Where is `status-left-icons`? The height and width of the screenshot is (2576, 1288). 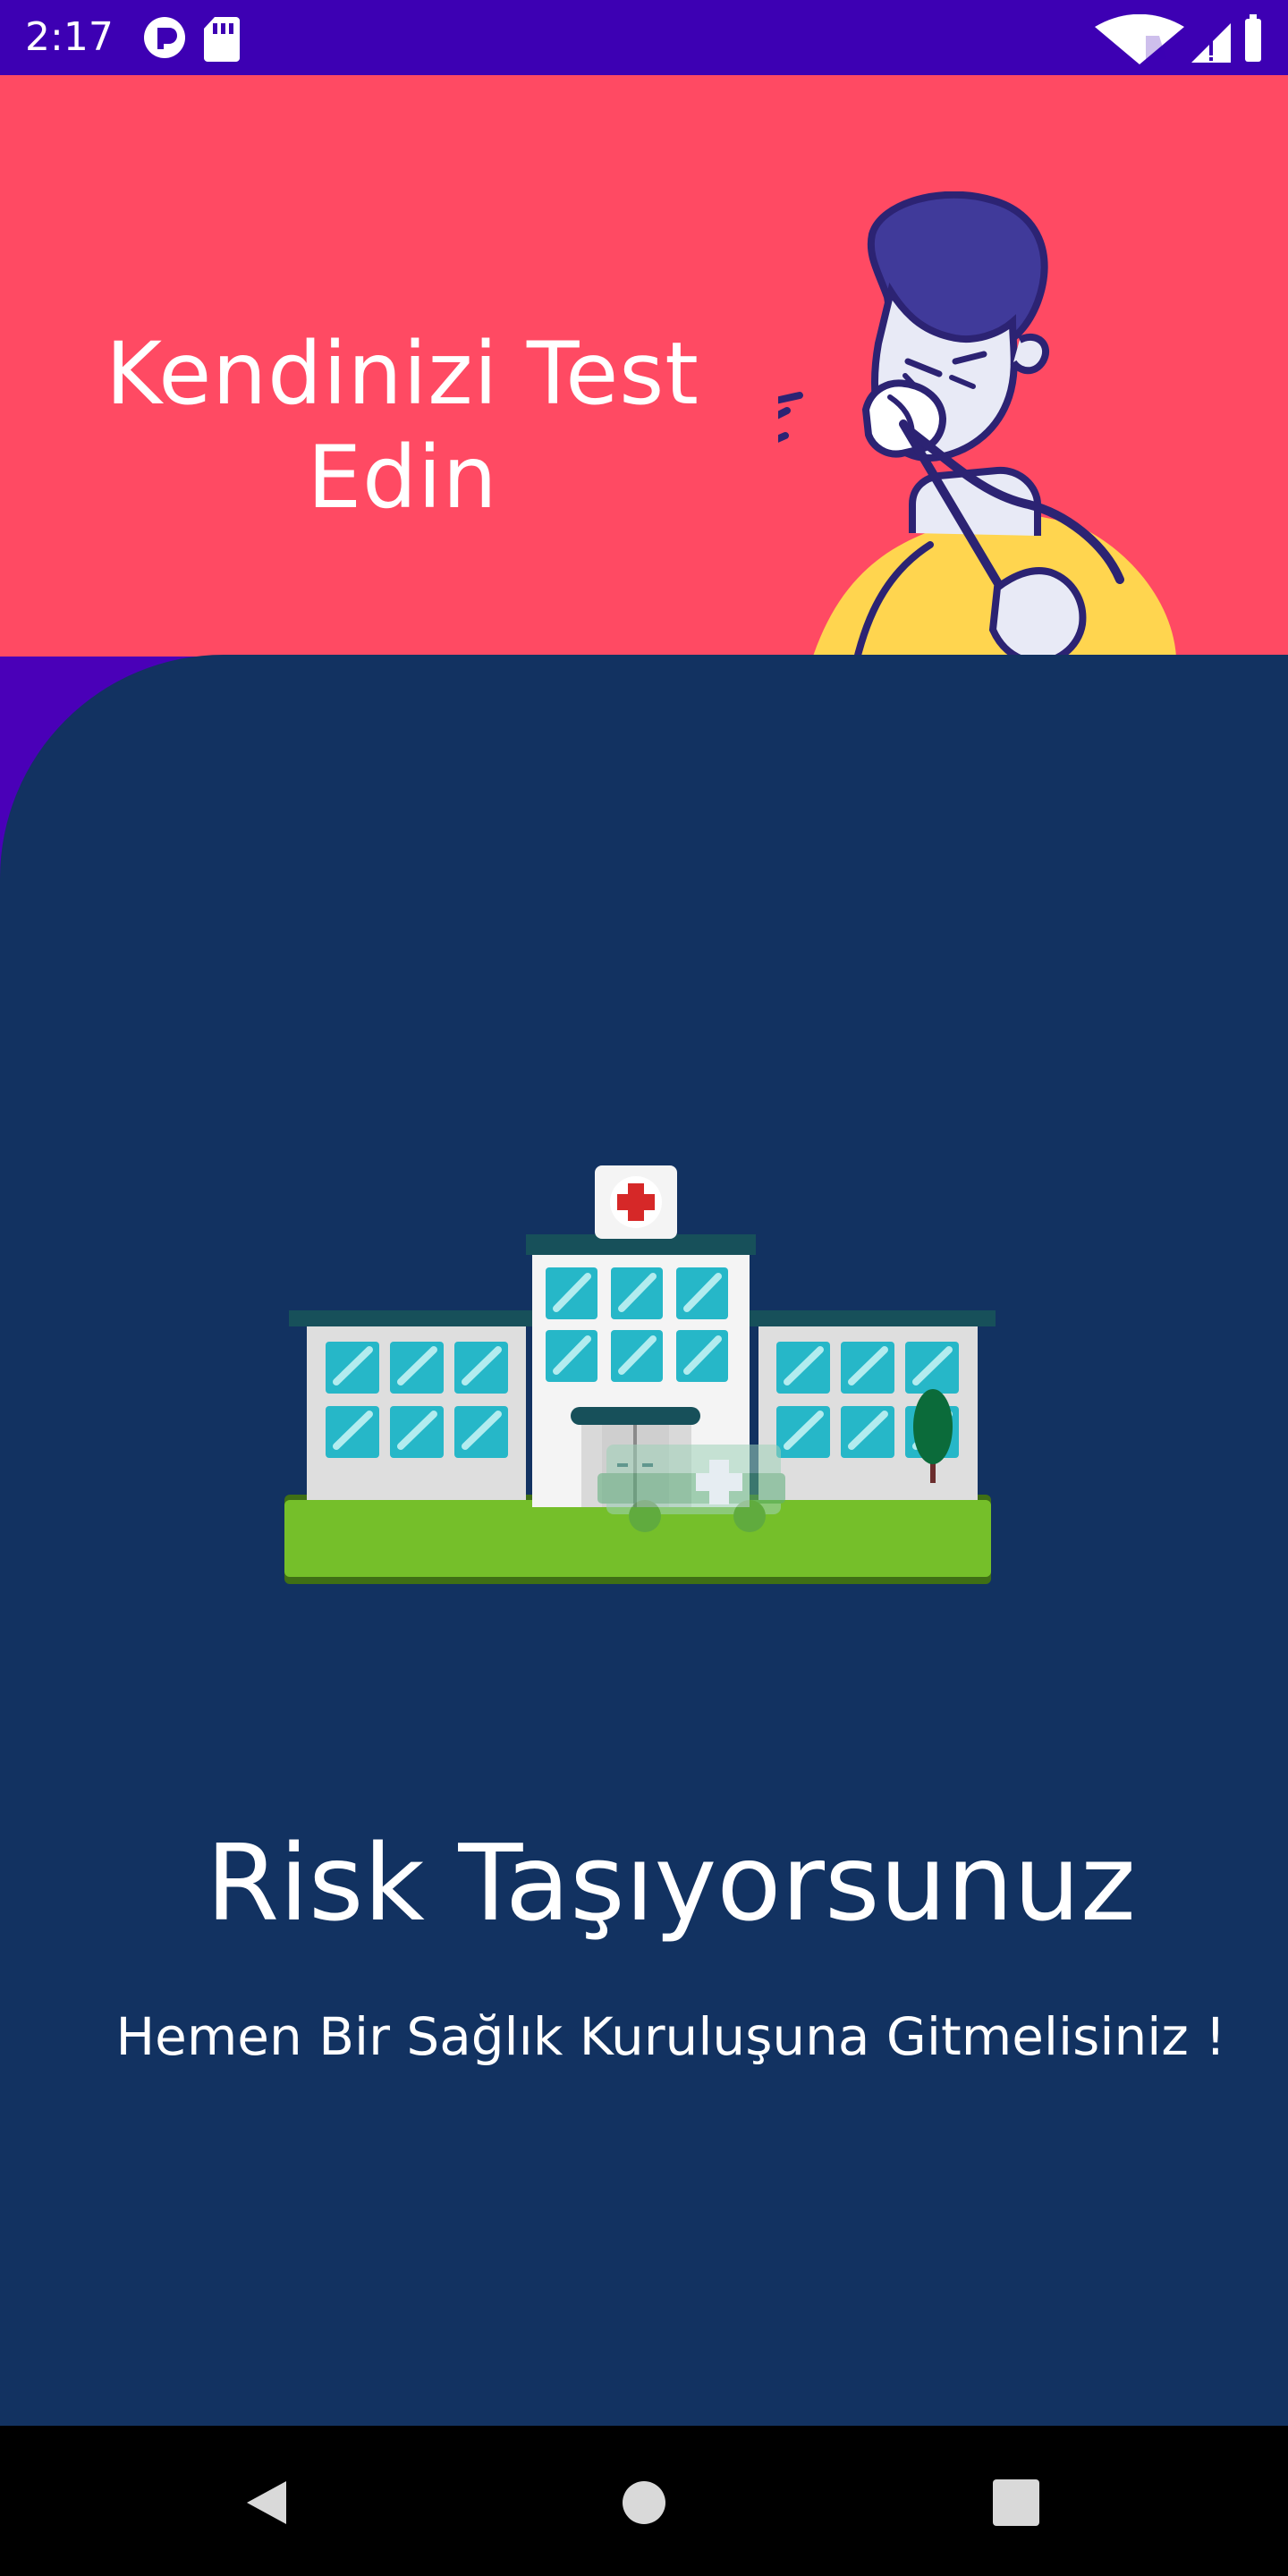
status-left-icons is located at coordinates (196, 40).